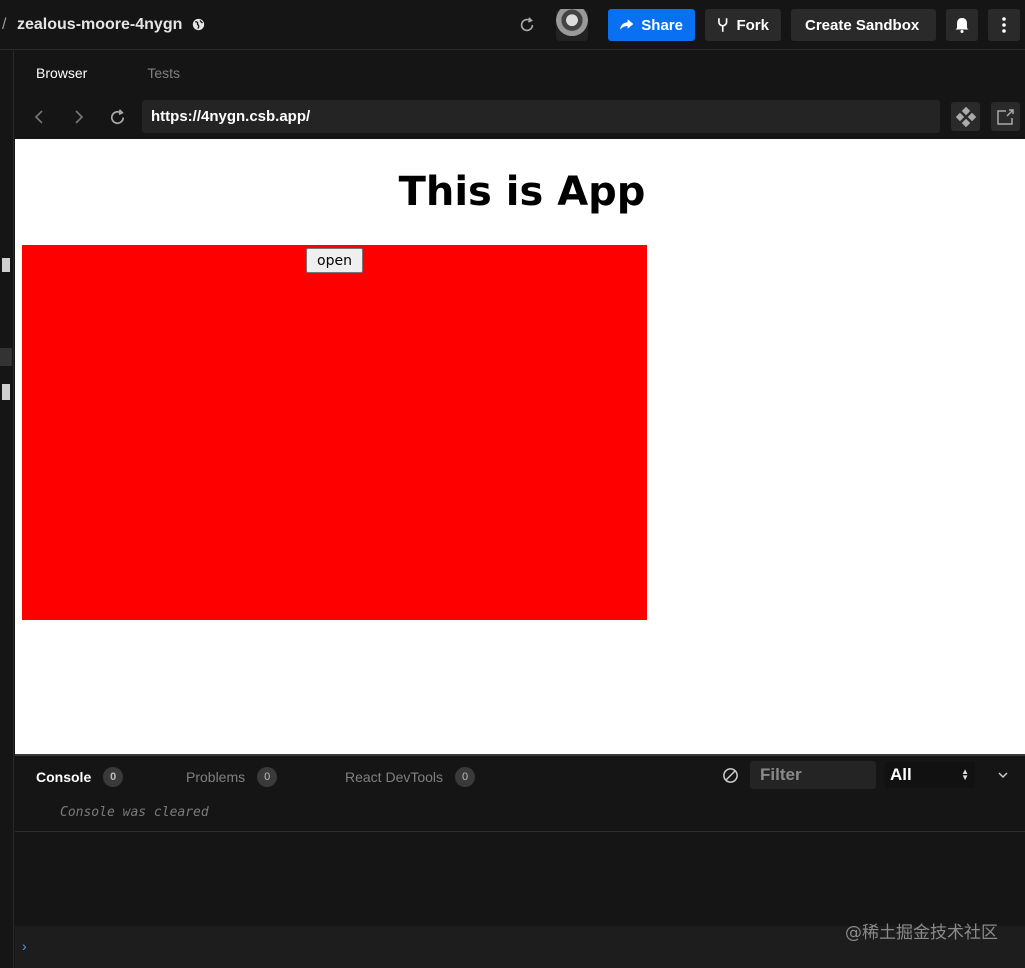  What do you see at coordinates (627, 24) in the screenshot?
I see `share-arrow-icon` at bounding box center [627, 24].